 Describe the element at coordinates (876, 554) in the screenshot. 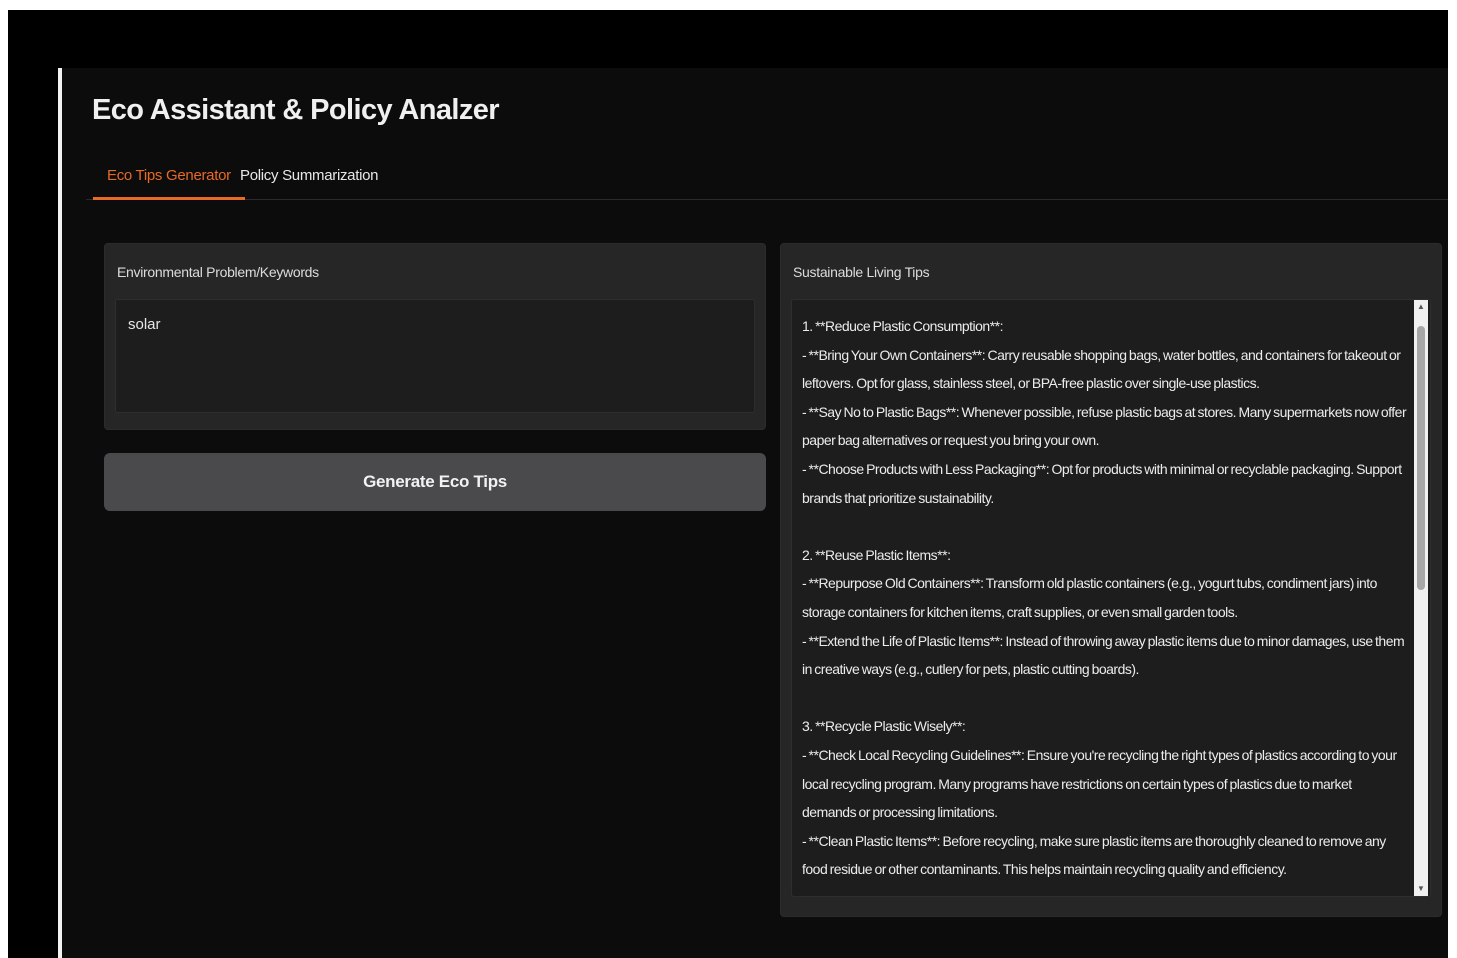

I see `tips-line: 2. **Reuse Plastic Items**:` at that location.